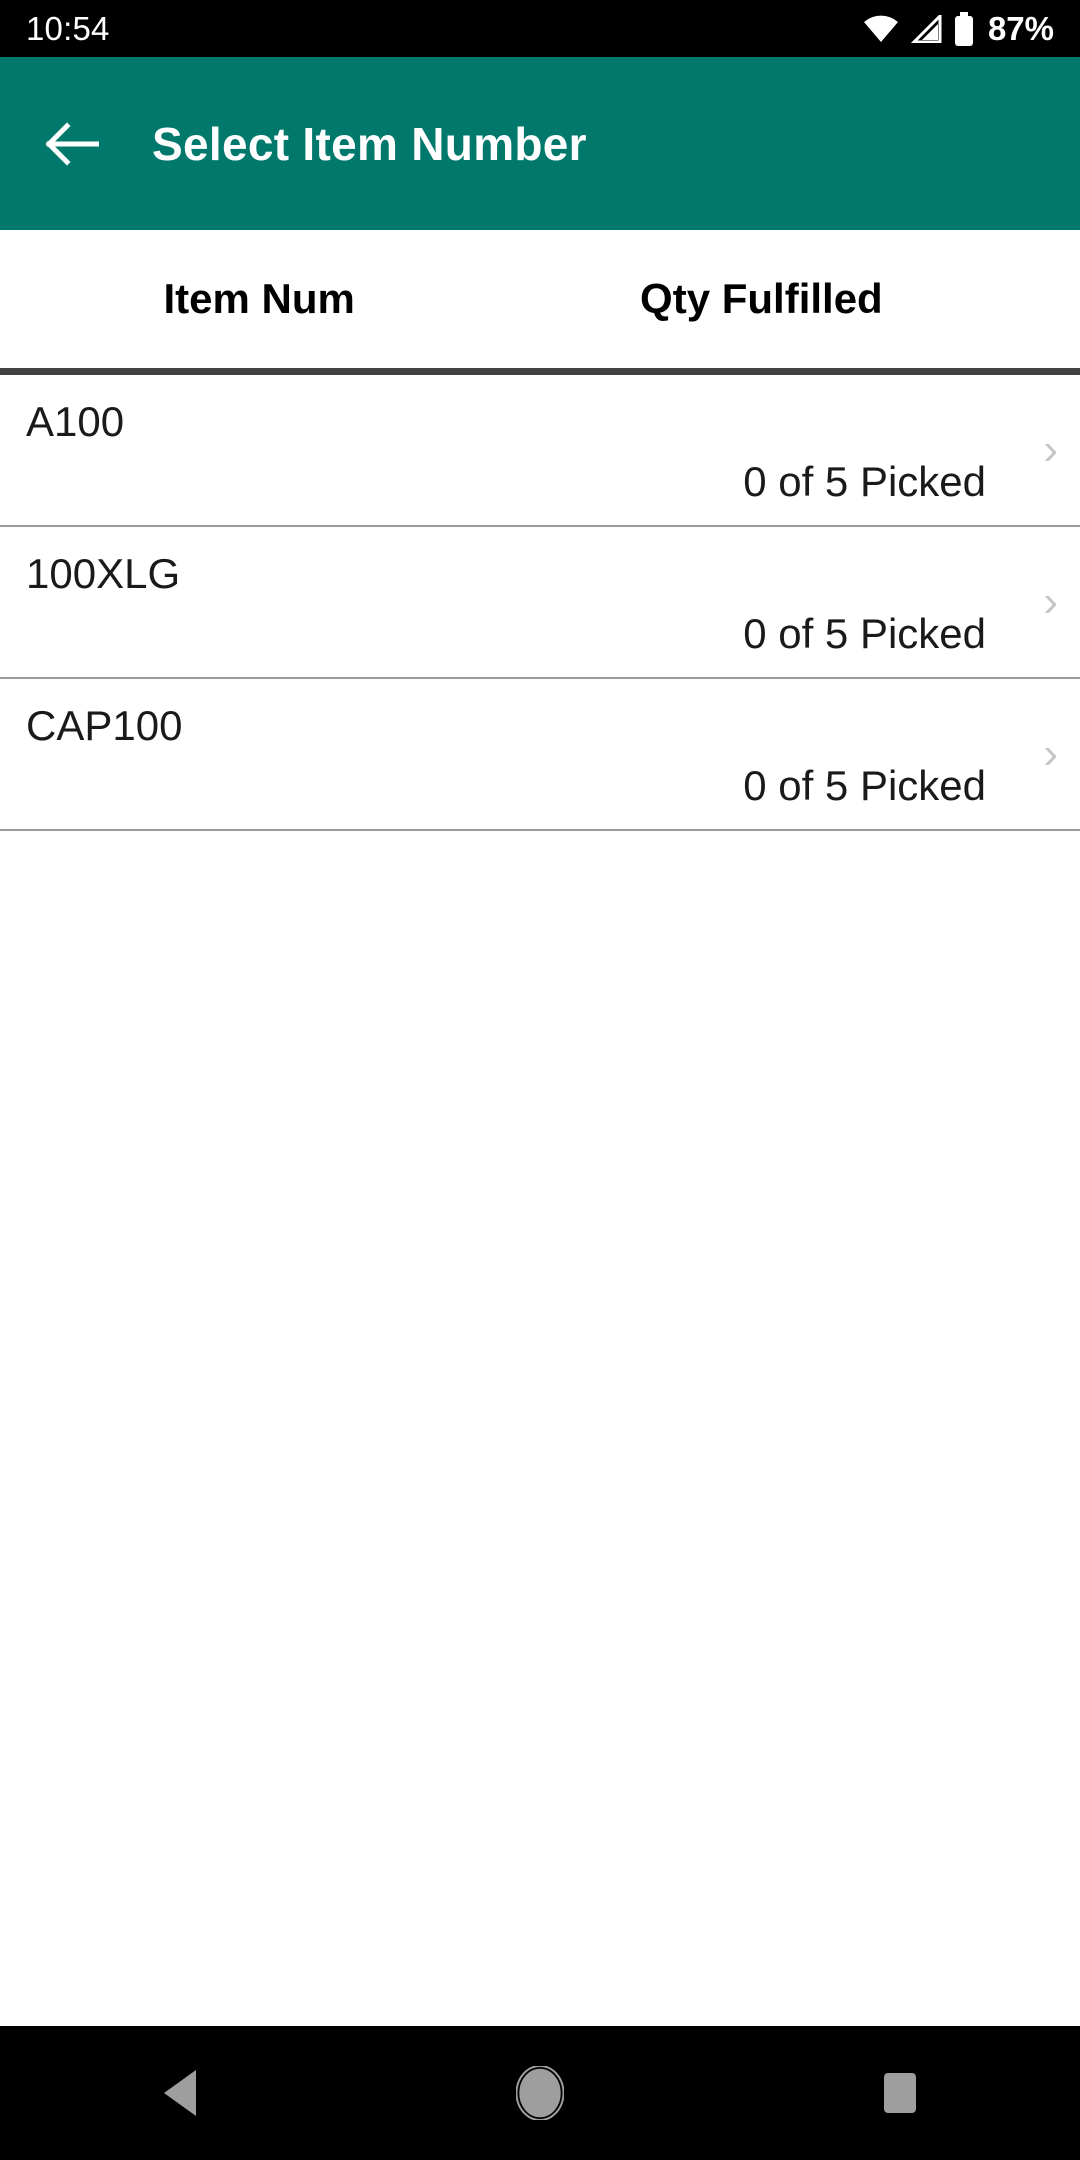  Describe the element at coordinates (103, 573) in the screenshot. I see `item-num-value: 100XLG` at that location.